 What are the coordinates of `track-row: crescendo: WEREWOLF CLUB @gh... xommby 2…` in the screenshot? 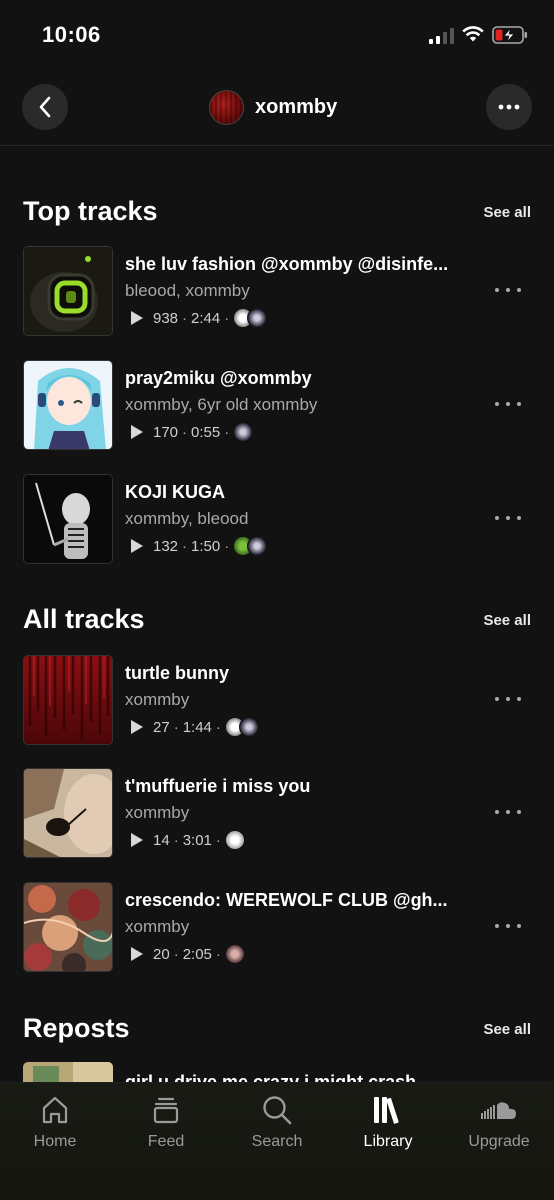 It's located at (278, 927).